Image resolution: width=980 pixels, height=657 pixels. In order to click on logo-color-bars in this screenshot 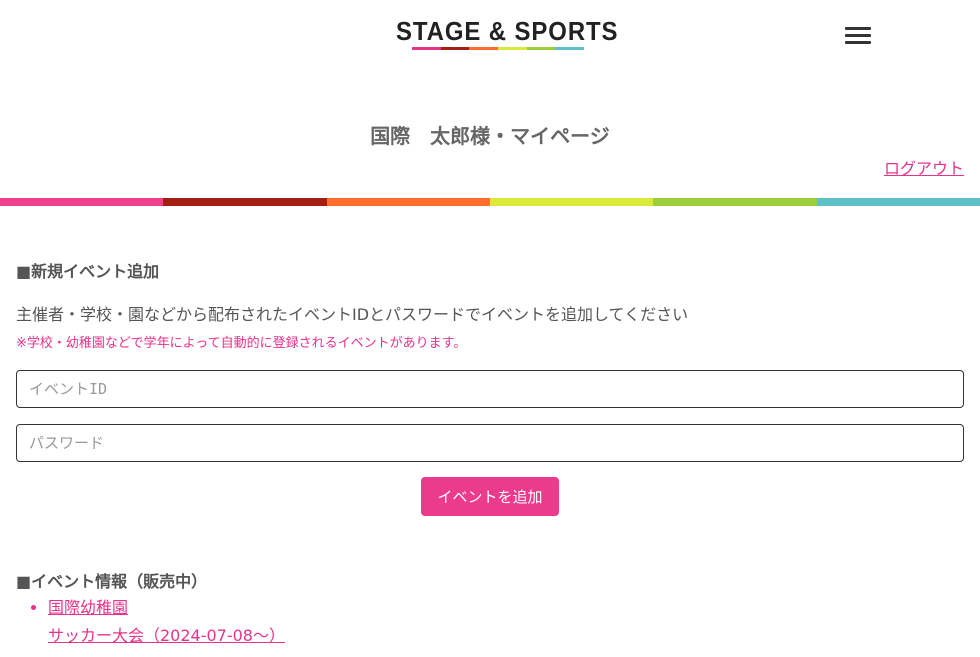, I will do `click(498, 48)`.